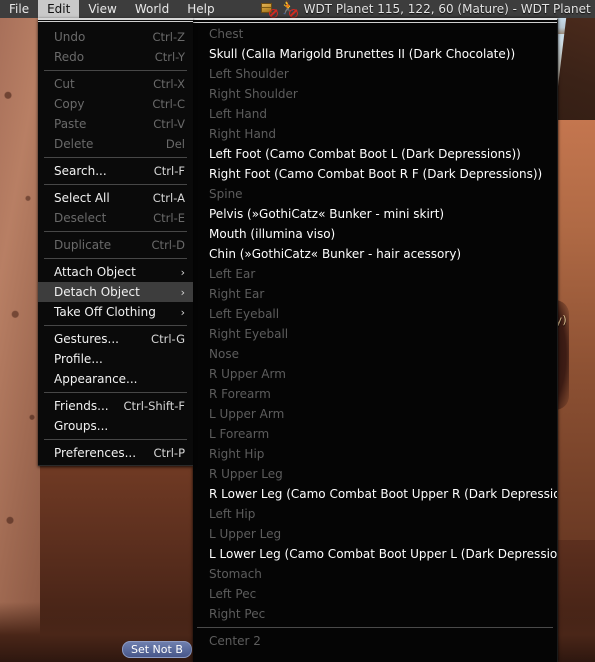  Describe the element at coordinates (102, 9) in the screenshot. I see `menu-bar-item-view: View` at that location.